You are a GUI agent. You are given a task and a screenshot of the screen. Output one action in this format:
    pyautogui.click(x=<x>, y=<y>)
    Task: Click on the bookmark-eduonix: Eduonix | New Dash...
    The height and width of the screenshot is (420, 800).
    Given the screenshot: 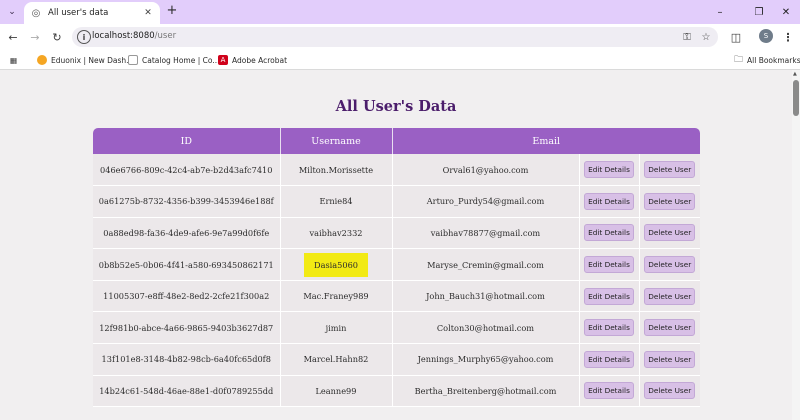 What is the action you would take?
    pyautogui.click(x=85, y=60)
    